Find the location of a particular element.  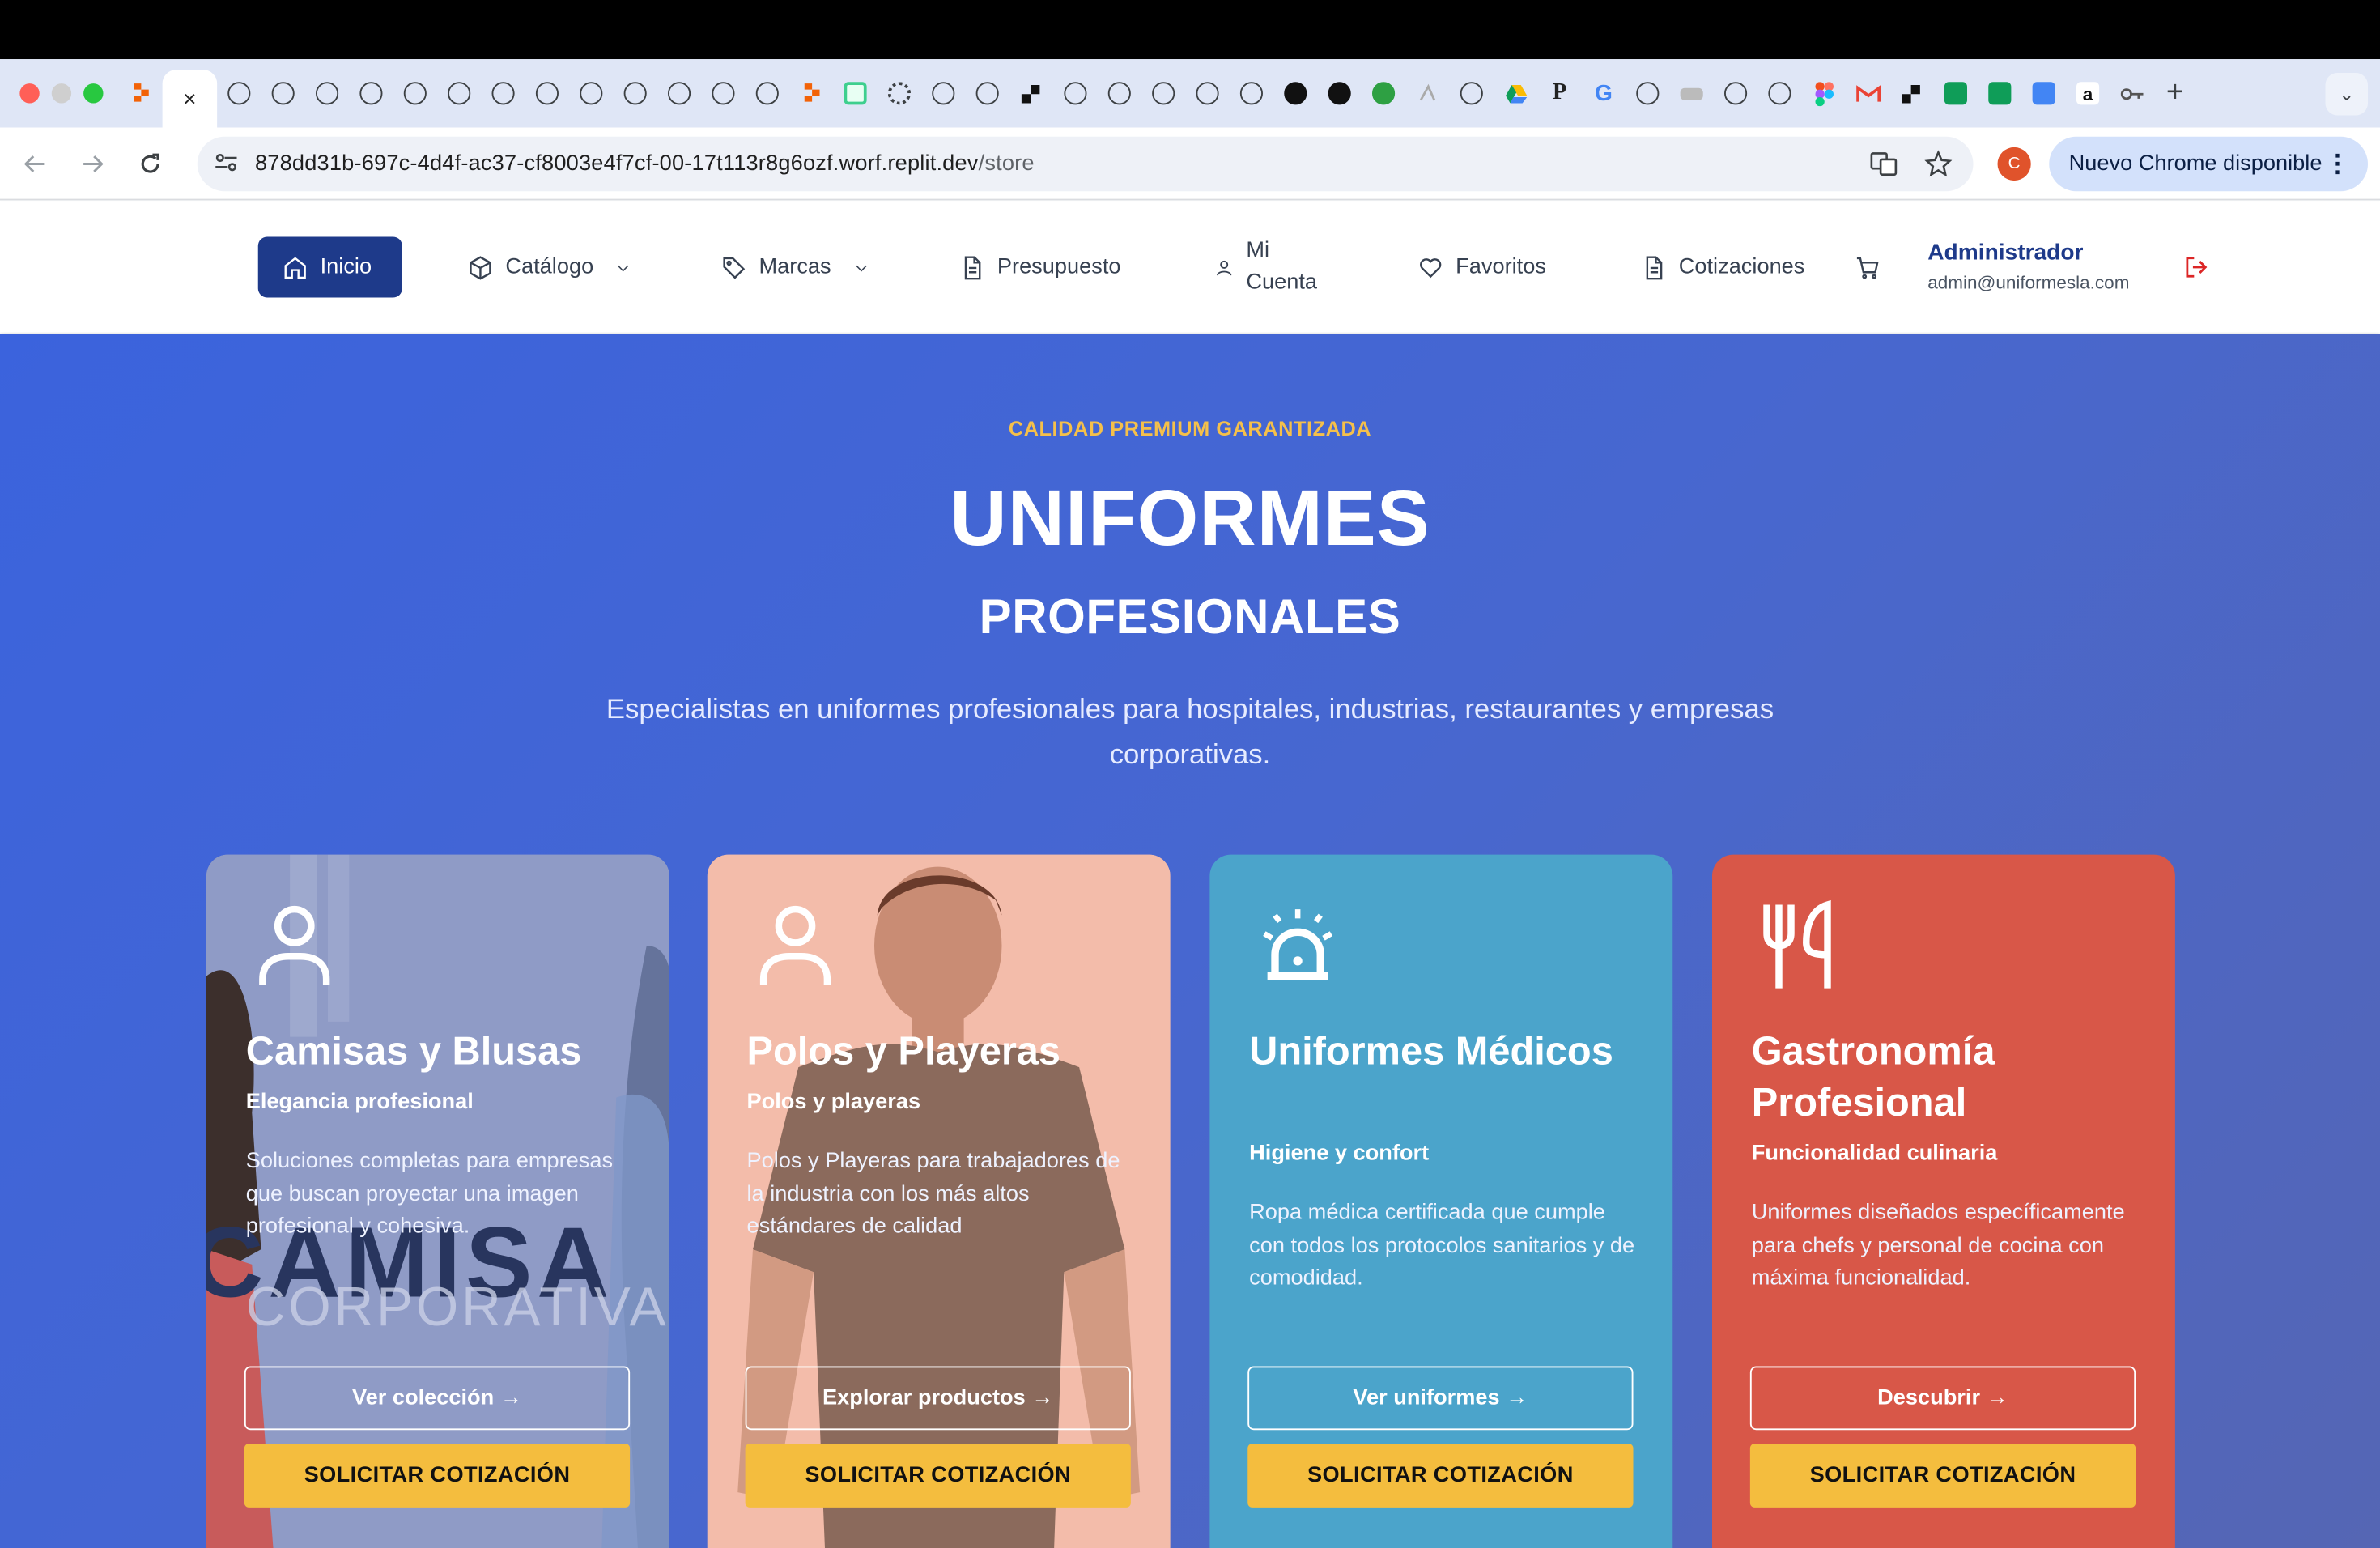

nav-home-button: Inicio is located at coordinates (330, 267).